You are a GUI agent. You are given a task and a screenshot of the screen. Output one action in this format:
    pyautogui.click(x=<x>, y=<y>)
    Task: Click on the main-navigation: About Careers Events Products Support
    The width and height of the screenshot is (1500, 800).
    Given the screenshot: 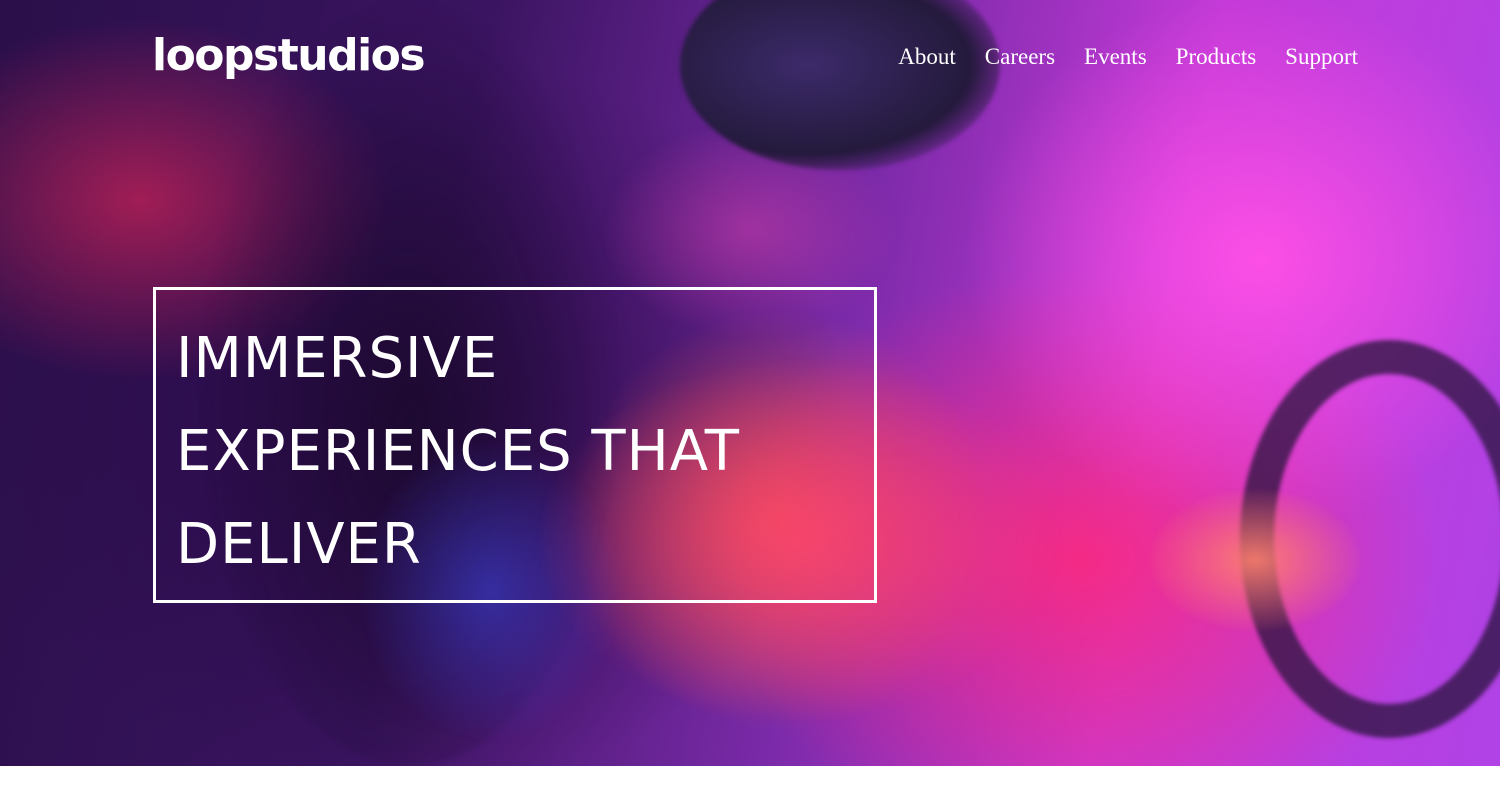 What is the action you would take?
    pyautogui.click(x=1128, y=57)
    